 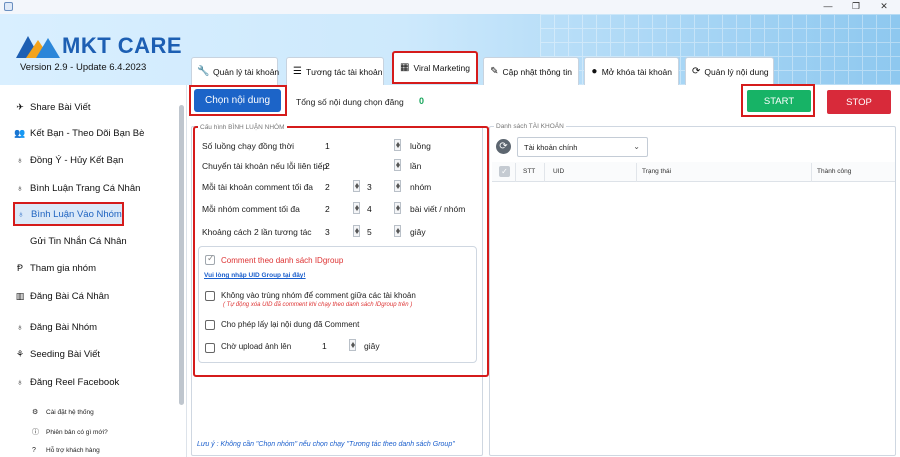 What do you see at coordinates (779, 101) in the screenshot?
I see `start-button: START` at bounding box center [779, 101].